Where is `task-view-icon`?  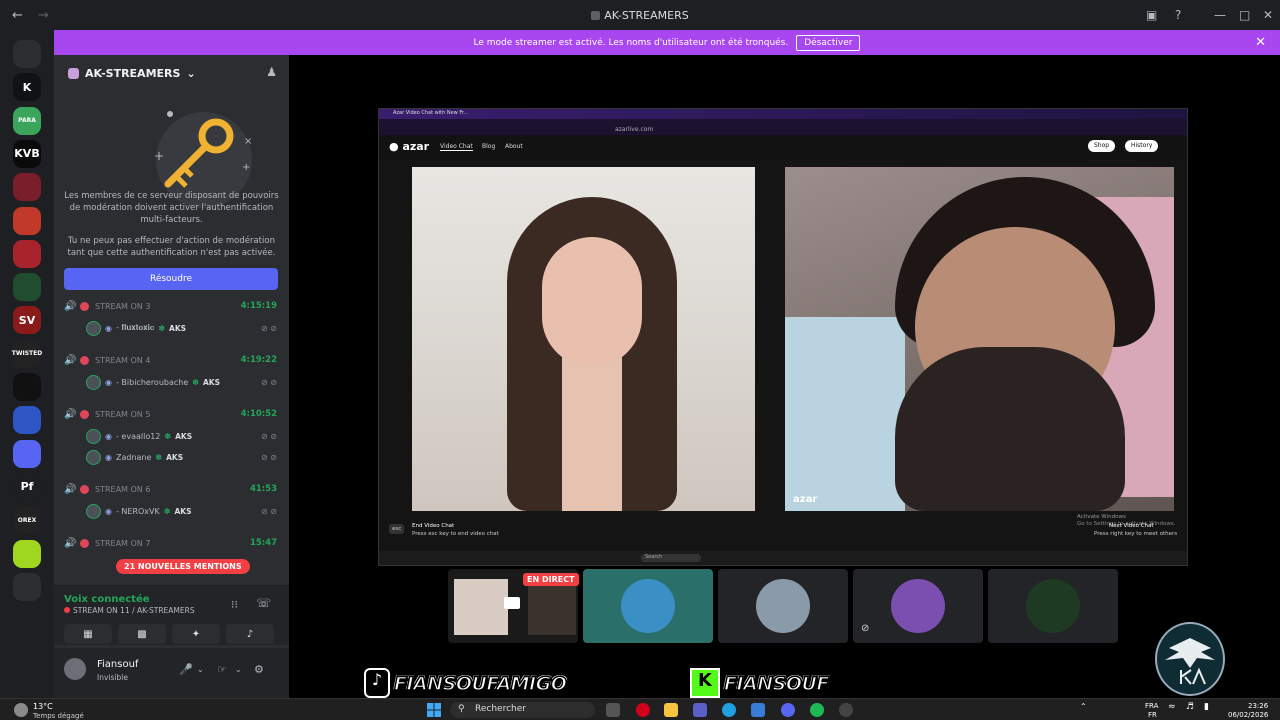 task-view-icon is located at coordinates (613, 710).